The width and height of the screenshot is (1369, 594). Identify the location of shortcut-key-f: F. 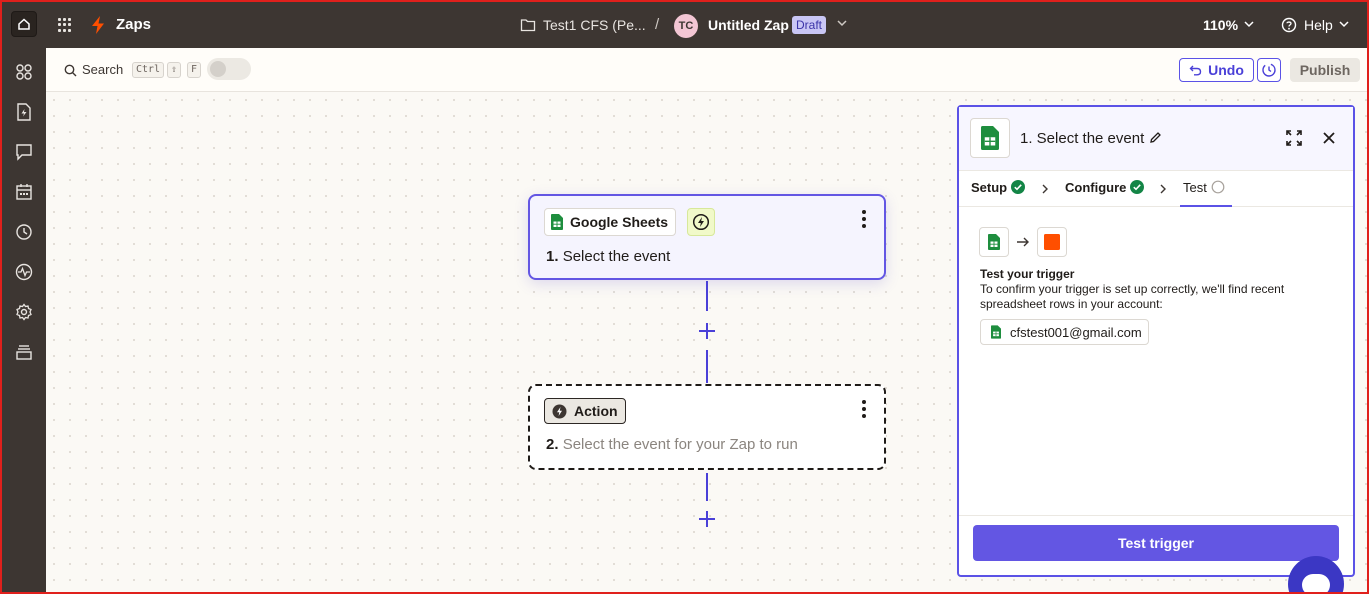
(194, 70).